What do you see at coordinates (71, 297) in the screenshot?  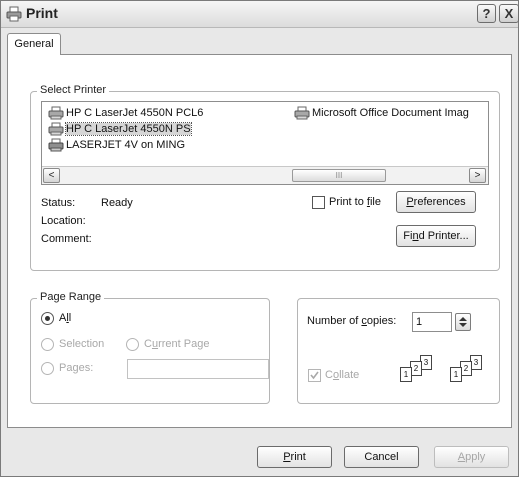 I see `page-range-legend: Page Range` at bounding box center [71, 297].